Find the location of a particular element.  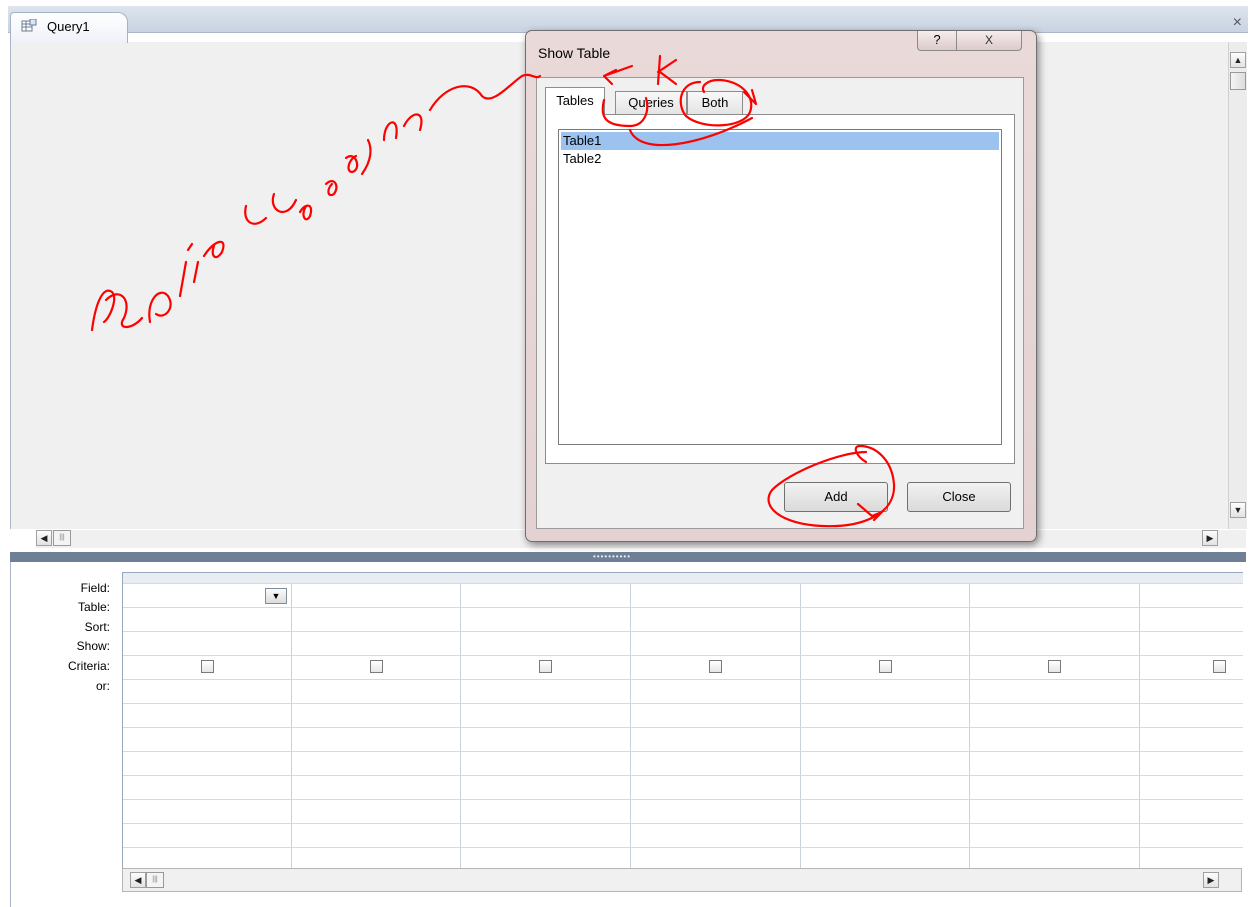

pane-splitter: •••••••••• is located at coordinates (628, 557).